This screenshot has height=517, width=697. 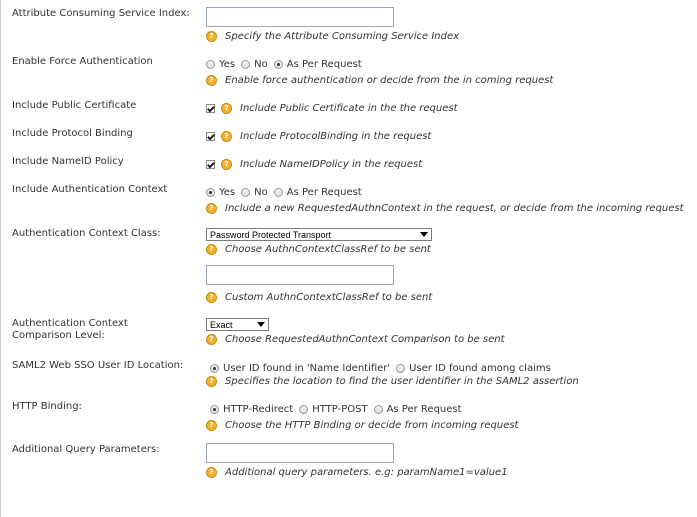 I want to click on protocol-binding-label: Include Protocol Binding, so click(x=72, y=133).